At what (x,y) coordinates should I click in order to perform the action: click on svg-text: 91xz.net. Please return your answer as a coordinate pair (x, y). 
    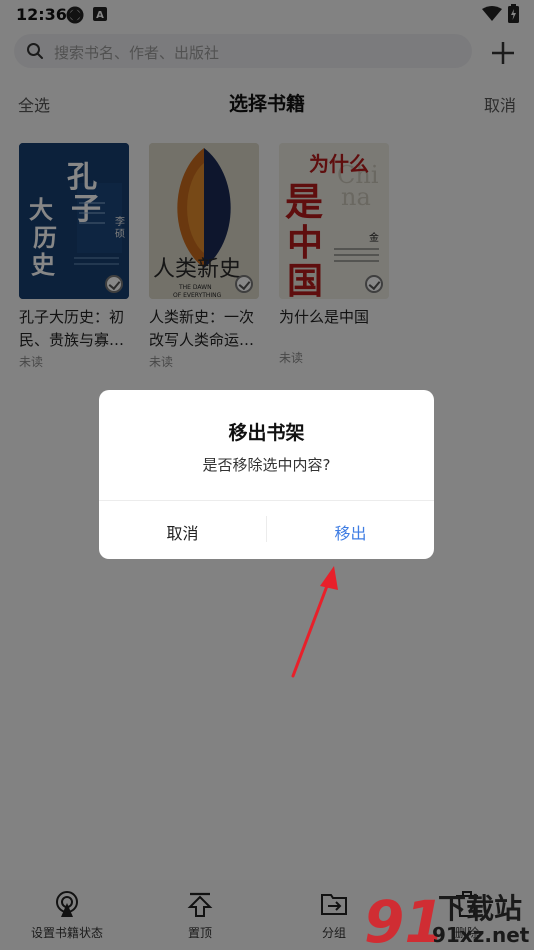
    Looking at the image, I should click on (481, 935).